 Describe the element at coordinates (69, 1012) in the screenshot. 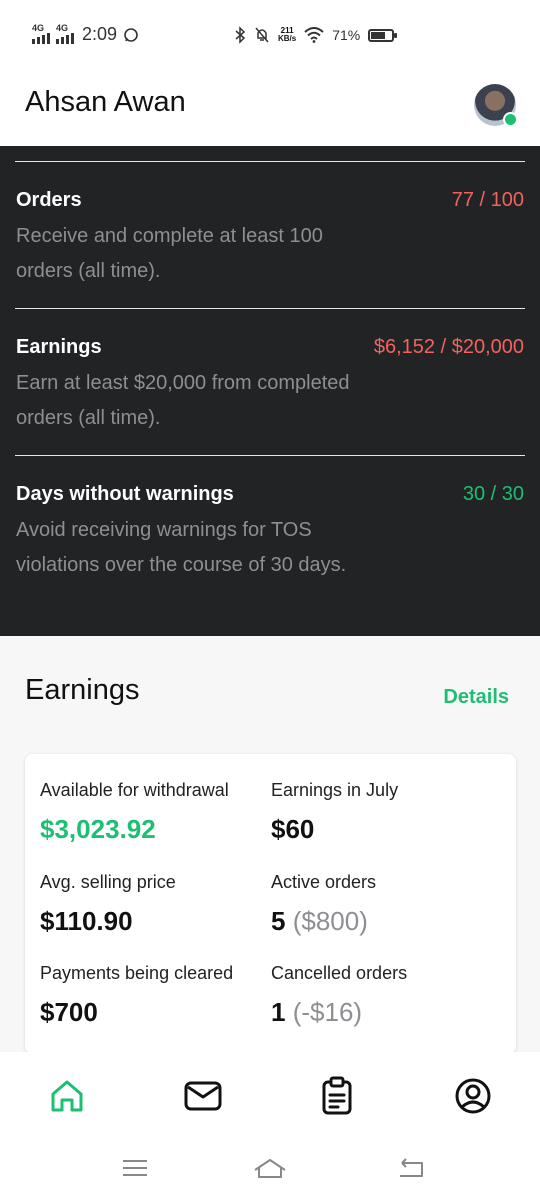

I see `clearing-value: $700` at that location.